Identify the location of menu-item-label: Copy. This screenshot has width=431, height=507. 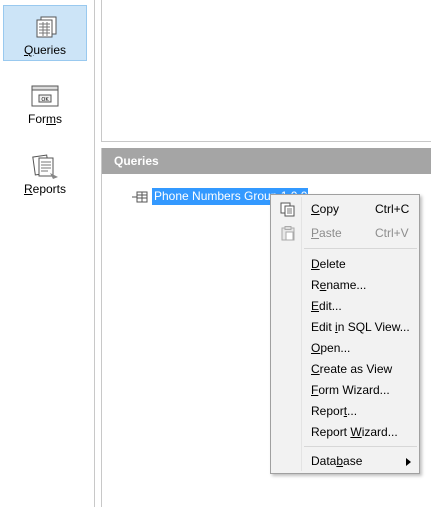
(325, 209).